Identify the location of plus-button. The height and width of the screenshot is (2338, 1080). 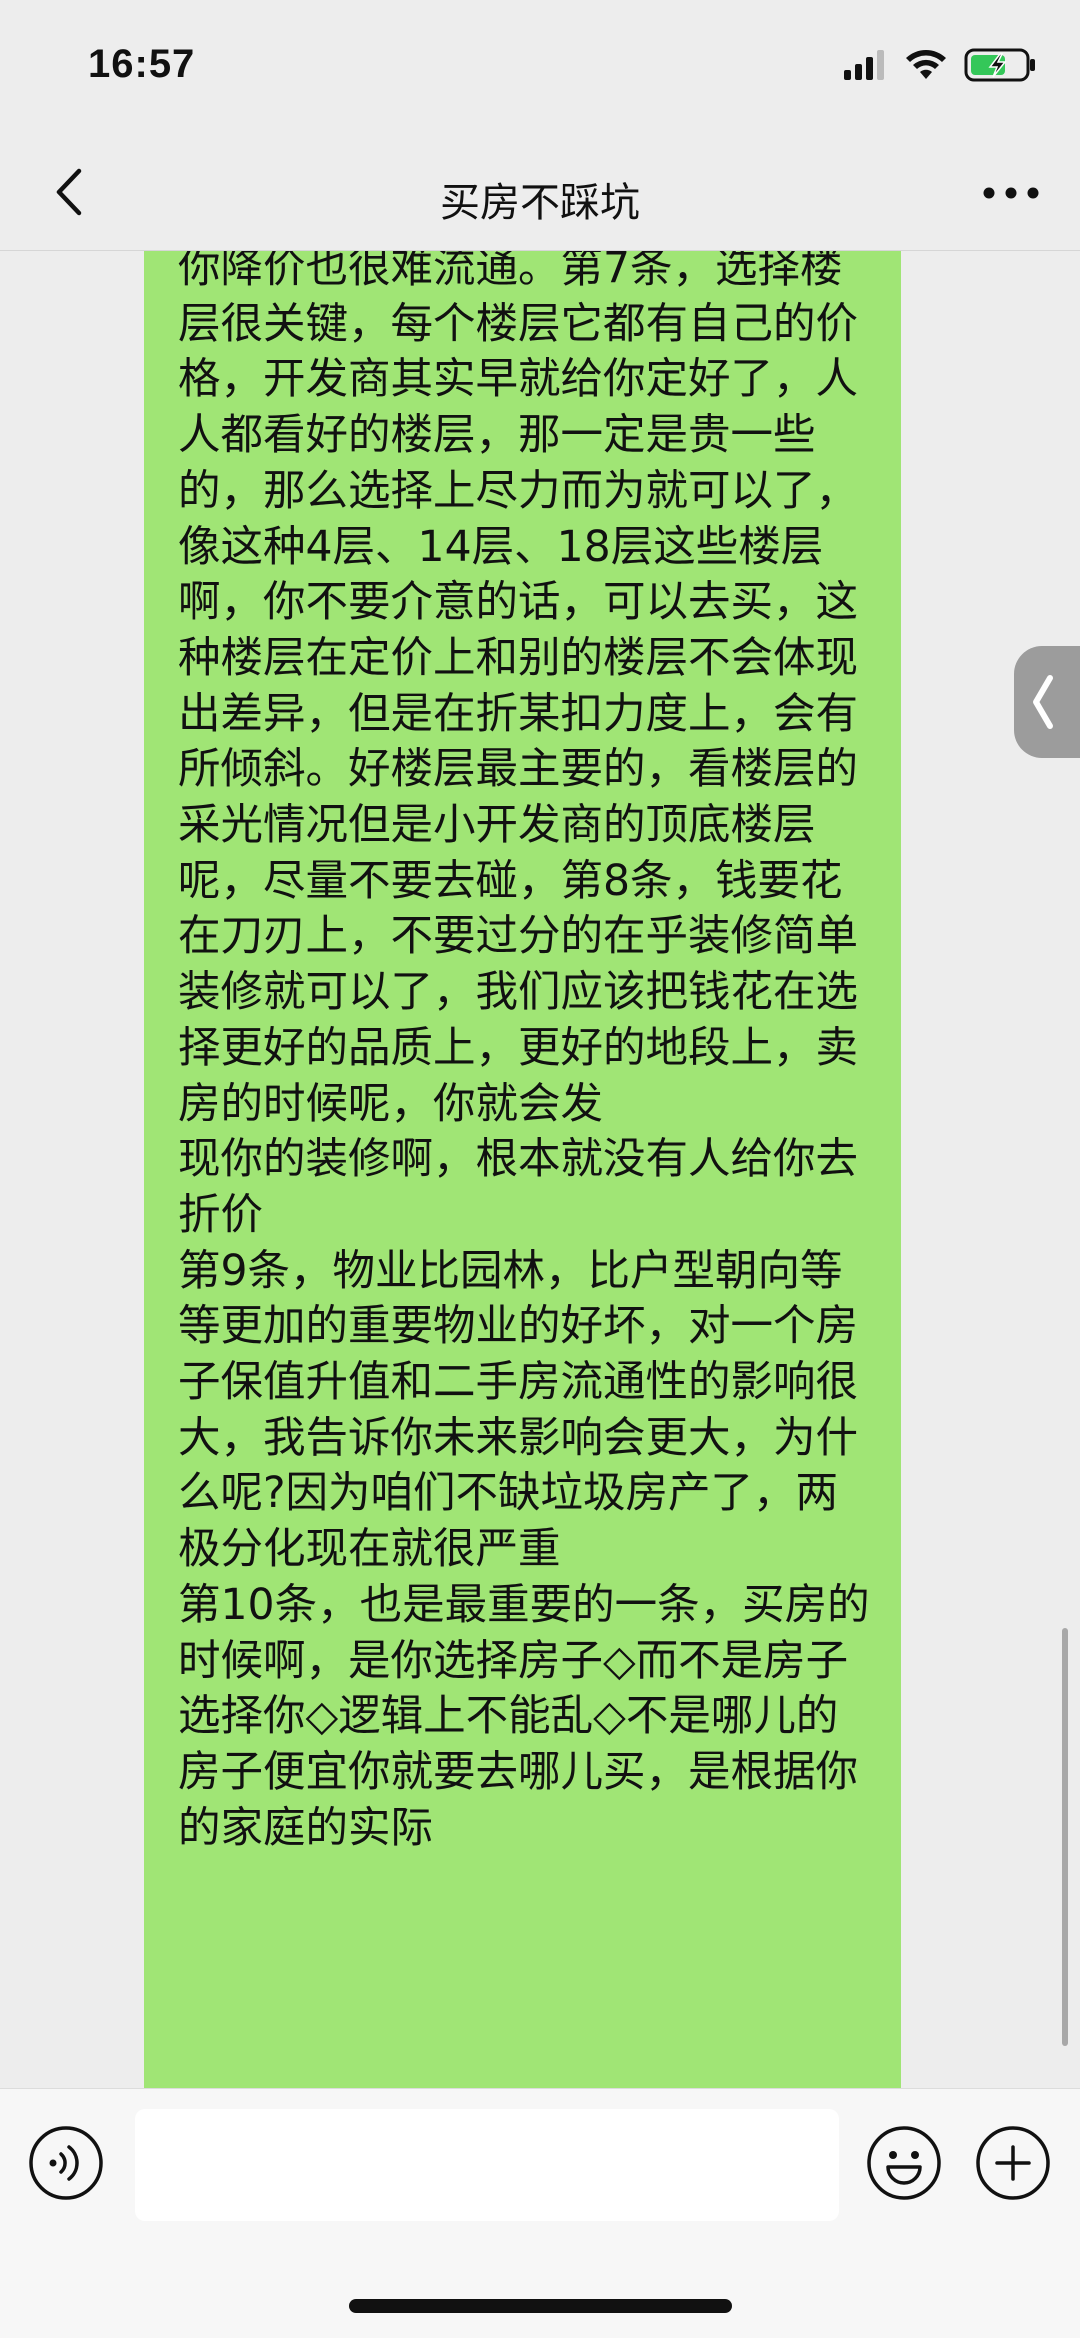
(1013, 2163).